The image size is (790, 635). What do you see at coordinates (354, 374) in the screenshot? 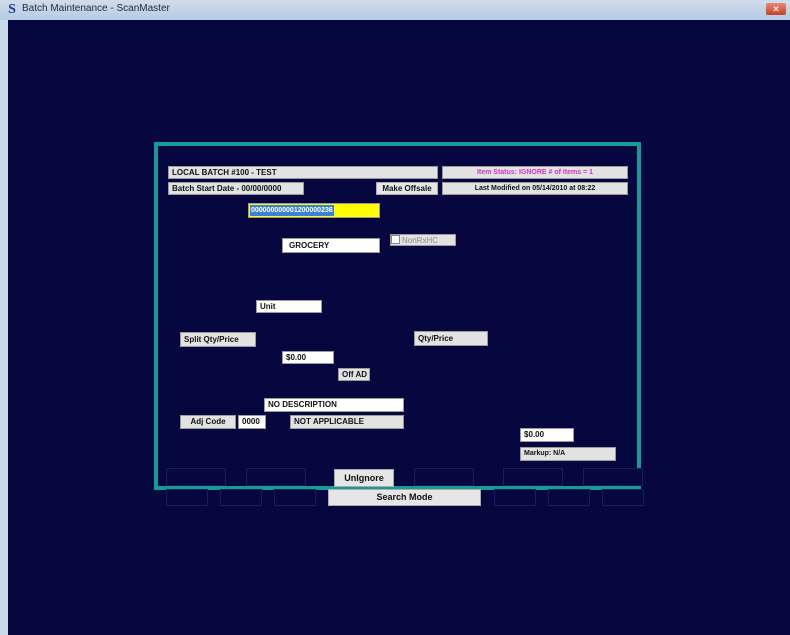
I see `off-ad-button: Off AD` at bounding box center [354, 374].